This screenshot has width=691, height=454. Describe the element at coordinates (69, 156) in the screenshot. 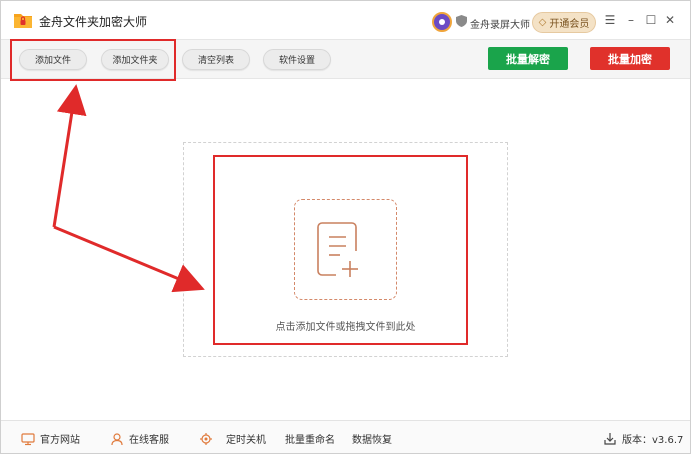

I see `annotation-arrow-up` at that location.